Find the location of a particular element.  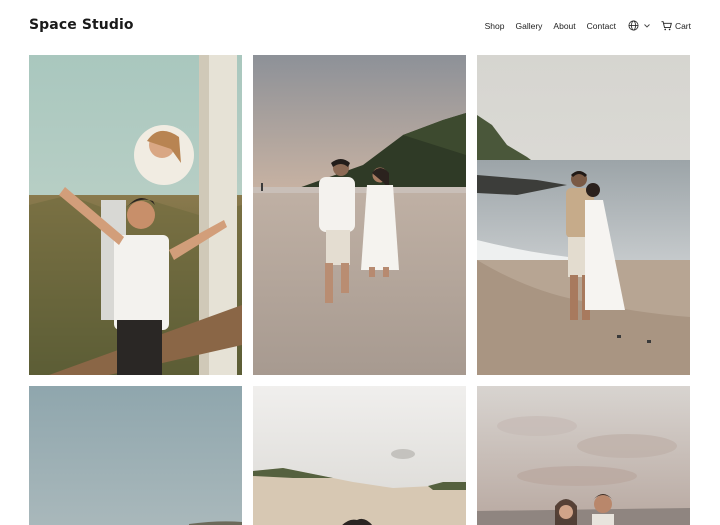

language-selector is located at coordinates (639, 25).